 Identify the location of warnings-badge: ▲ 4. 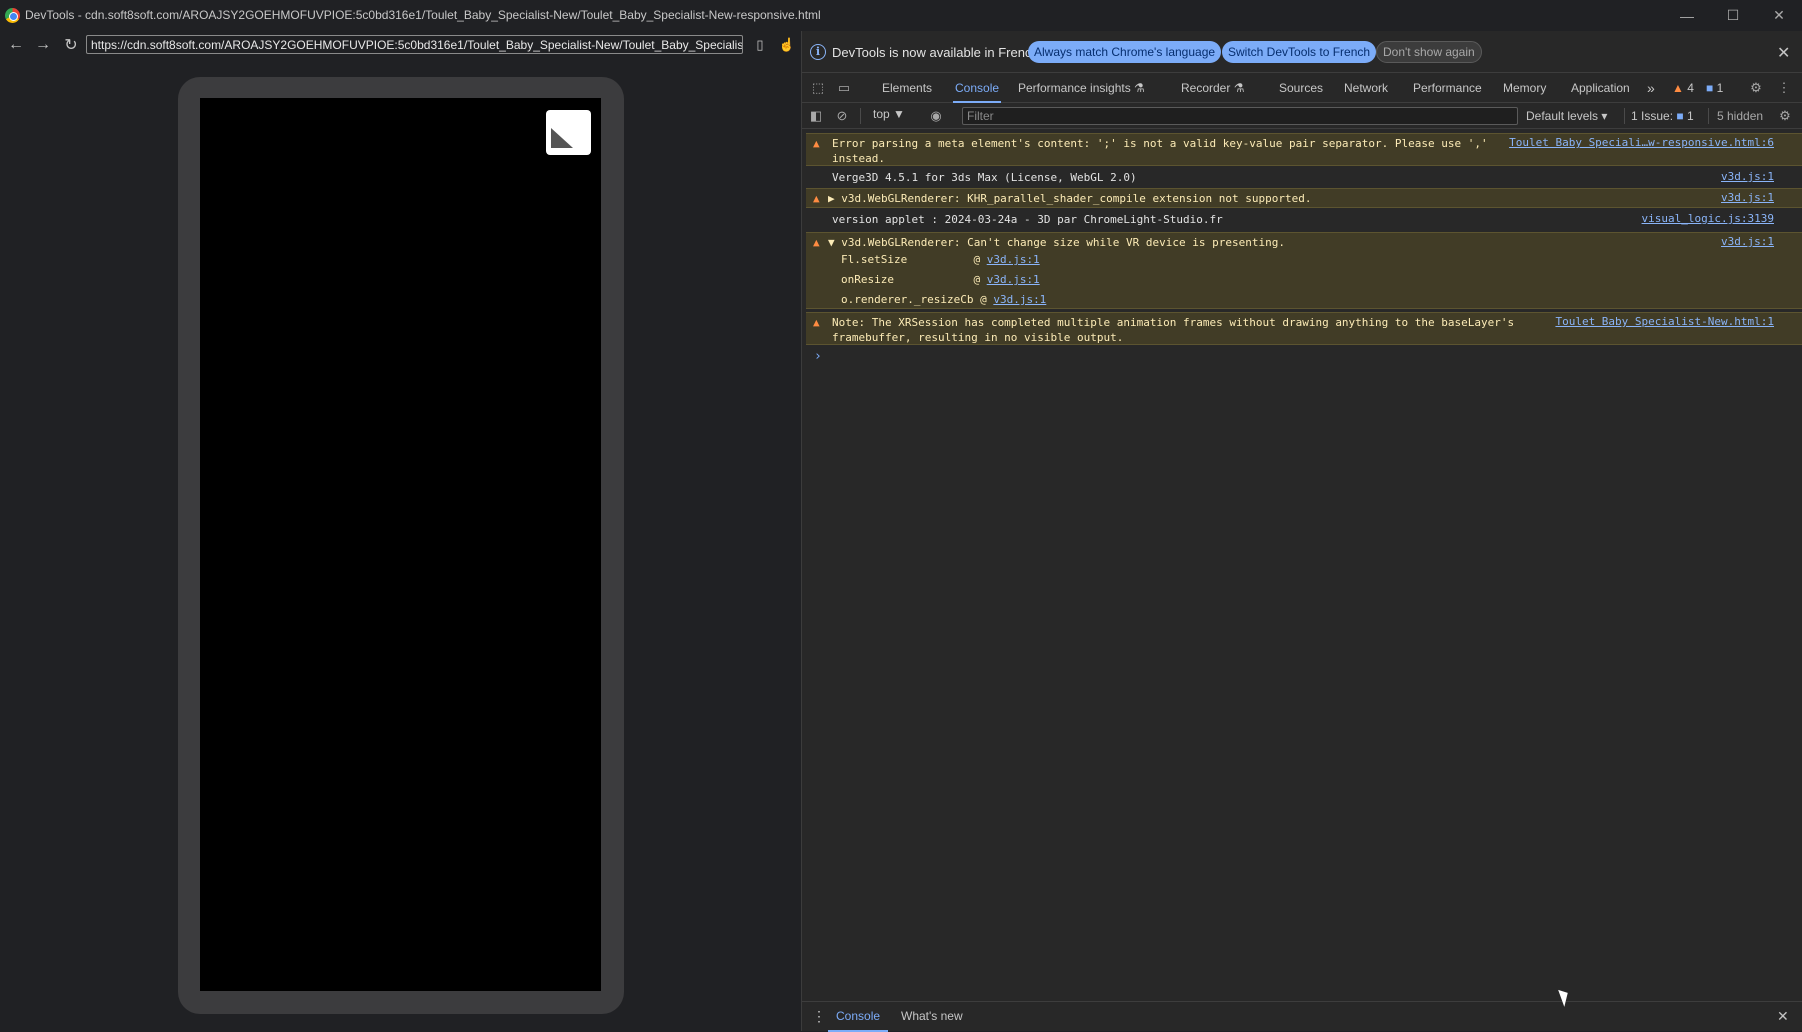
(1683, 88).